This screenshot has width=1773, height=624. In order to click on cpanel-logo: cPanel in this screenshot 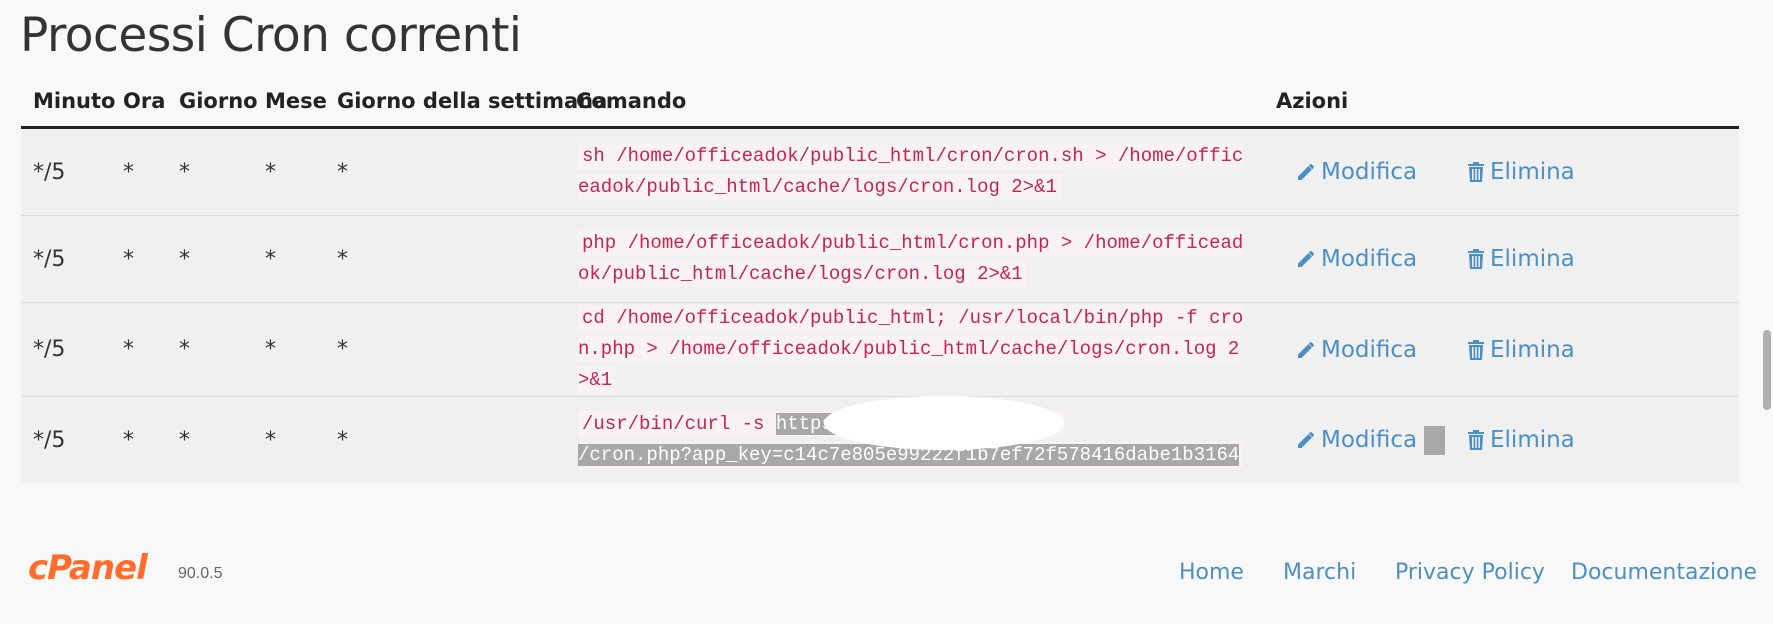, I will do `click(88, 568)`.